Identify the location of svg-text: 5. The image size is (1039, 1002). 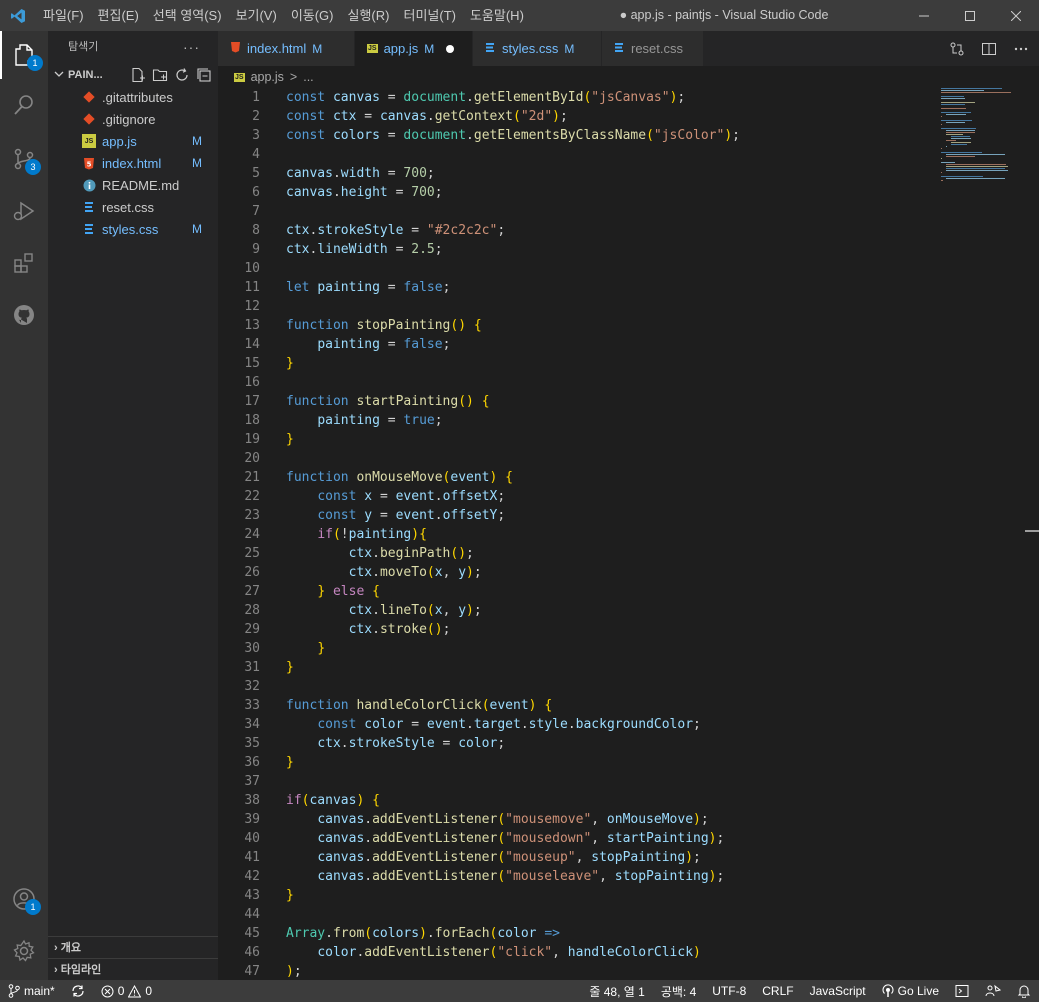
(89, 164).